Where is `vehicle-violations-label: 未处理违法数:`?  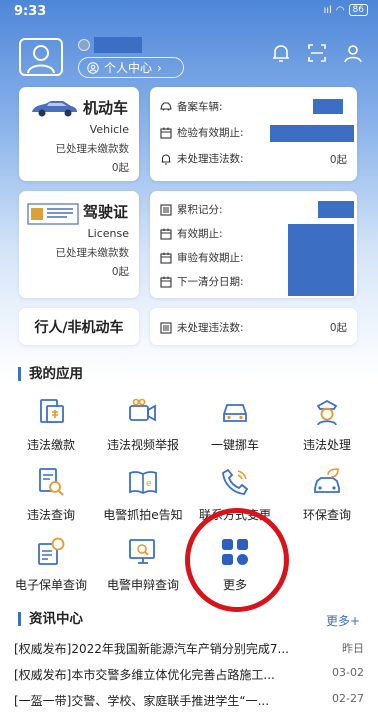
vehicle-violations-label: 未处理违法数: is located at coordinates (210, 159).